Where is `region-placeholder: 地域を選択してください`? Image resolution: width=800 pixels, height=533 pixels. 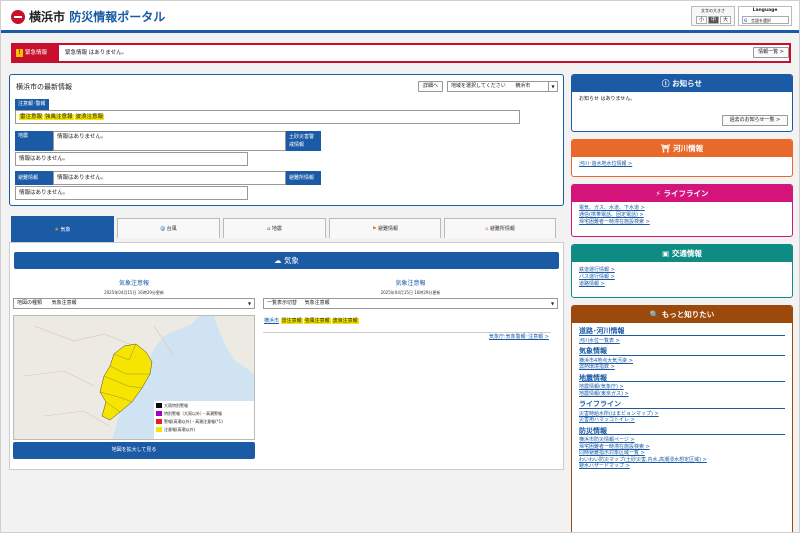 region-placeholder: 地域を選択してください is located at coordinates (478, 86).